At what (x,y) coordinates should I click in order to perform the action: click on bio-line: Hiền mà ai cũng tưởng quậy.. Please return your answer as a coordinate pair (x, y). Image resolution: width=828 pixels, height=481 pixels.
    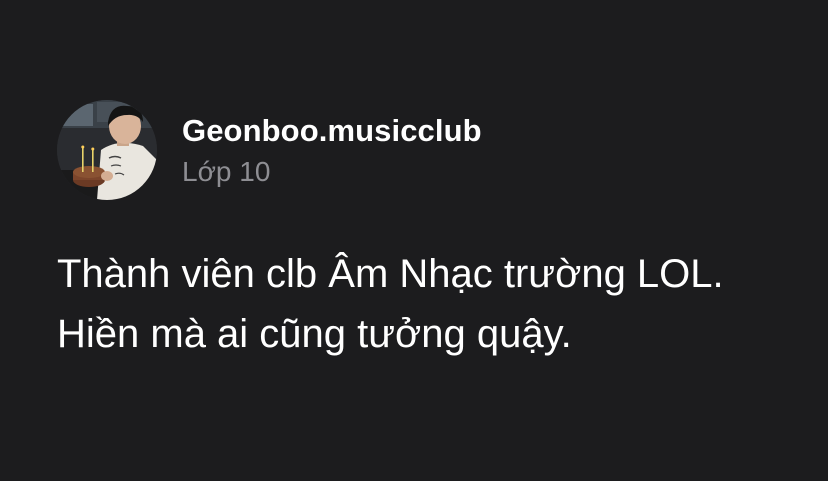
    Looking at the image, I should click on (314, 334).